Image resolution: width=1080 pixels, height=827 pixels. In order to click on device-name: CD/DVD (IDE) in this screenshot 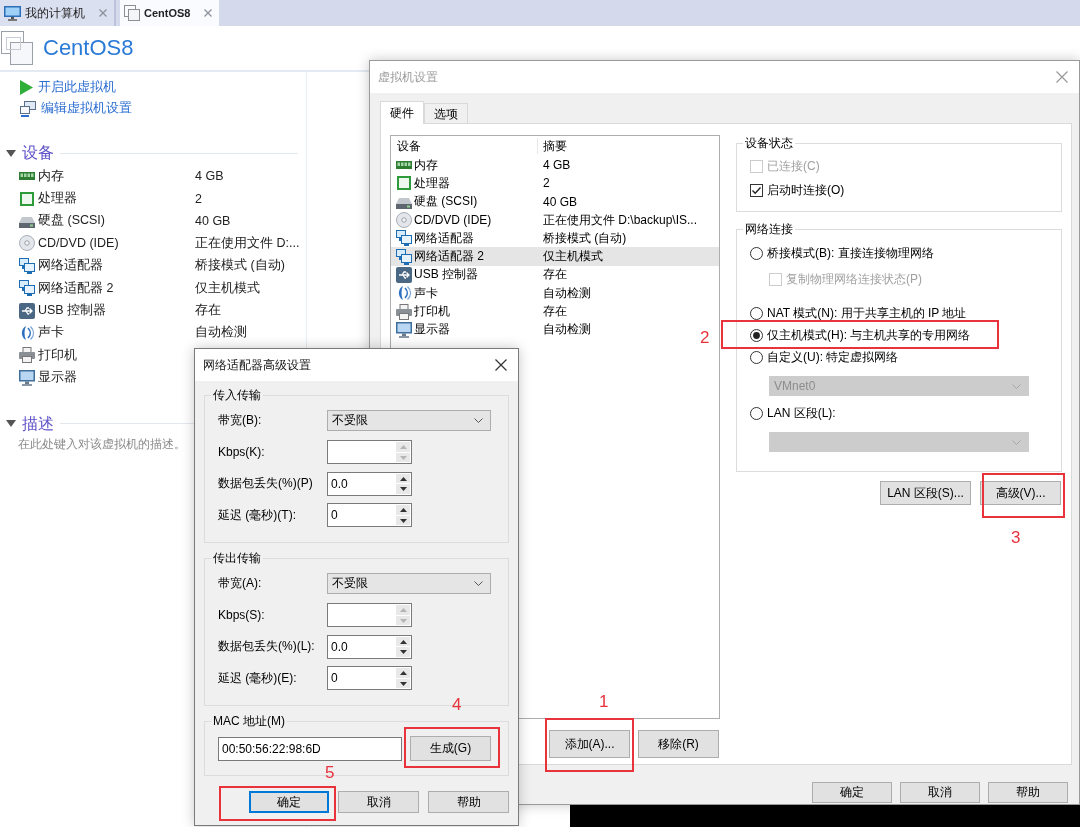, I will do `click(116, 243)`.